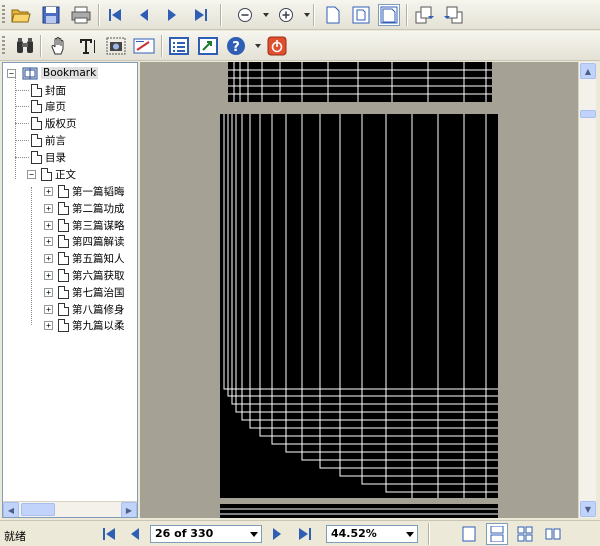 The width and height of the screenshot is (600, 546). Describe the element at coordinates (245, 15) in the screenshot. I see `zoom-out-icon` at that location.